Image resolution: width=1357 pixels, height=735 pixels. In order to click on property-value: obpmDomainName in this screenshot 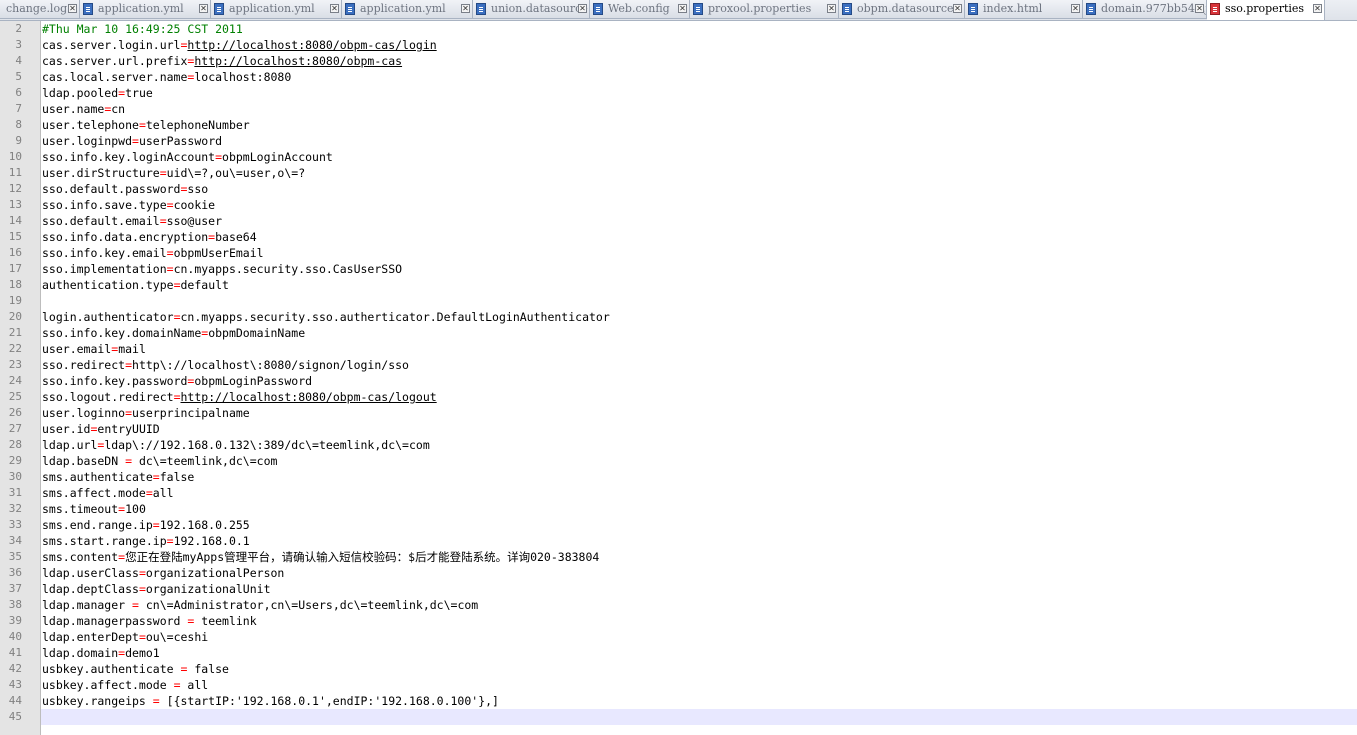, I will do `click(257, 333)`.